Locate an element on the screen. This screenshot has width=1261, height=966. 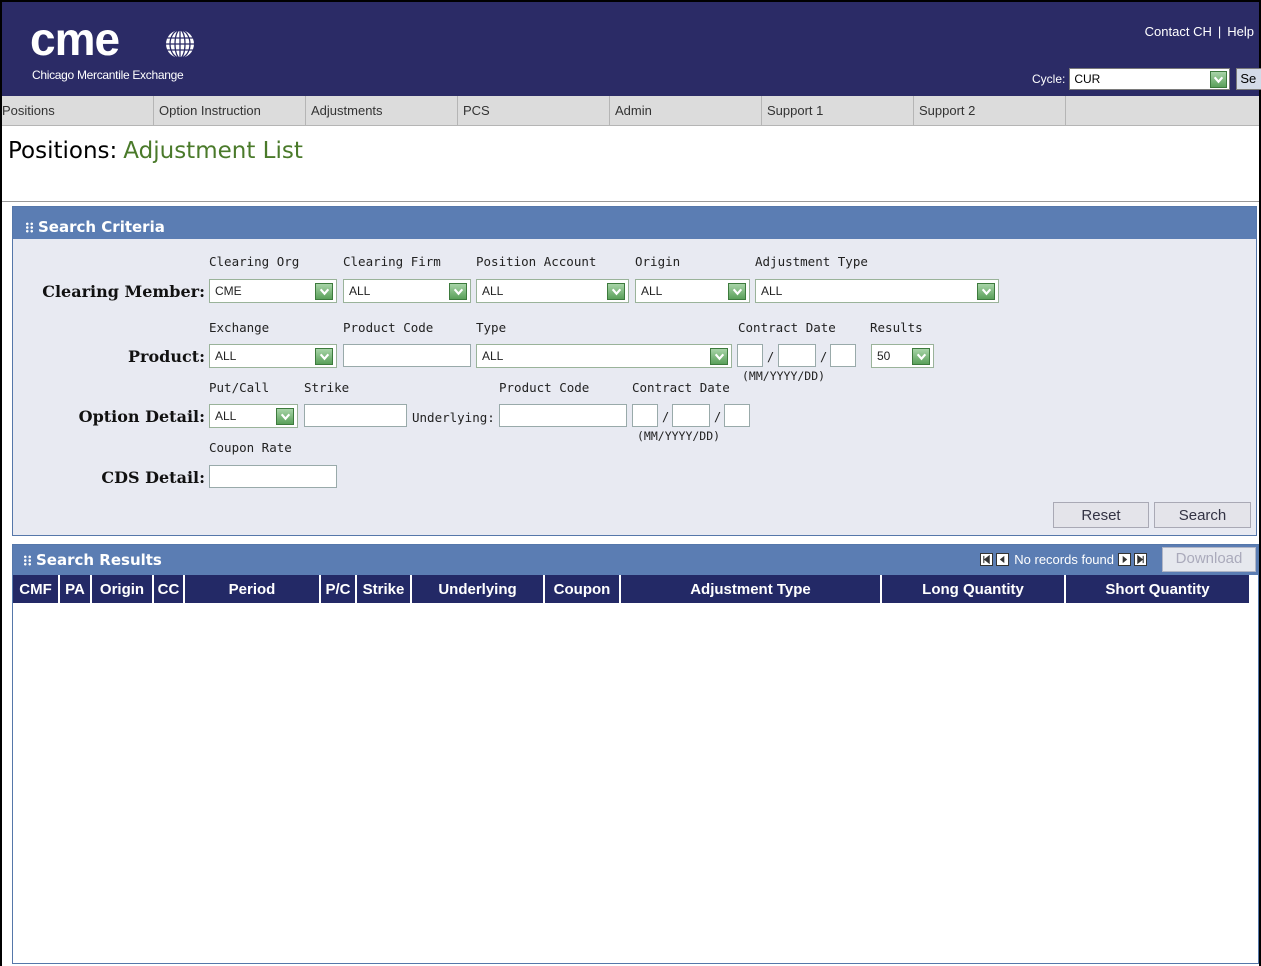
reset-button: Reset is located at coordinates (1101, 515).